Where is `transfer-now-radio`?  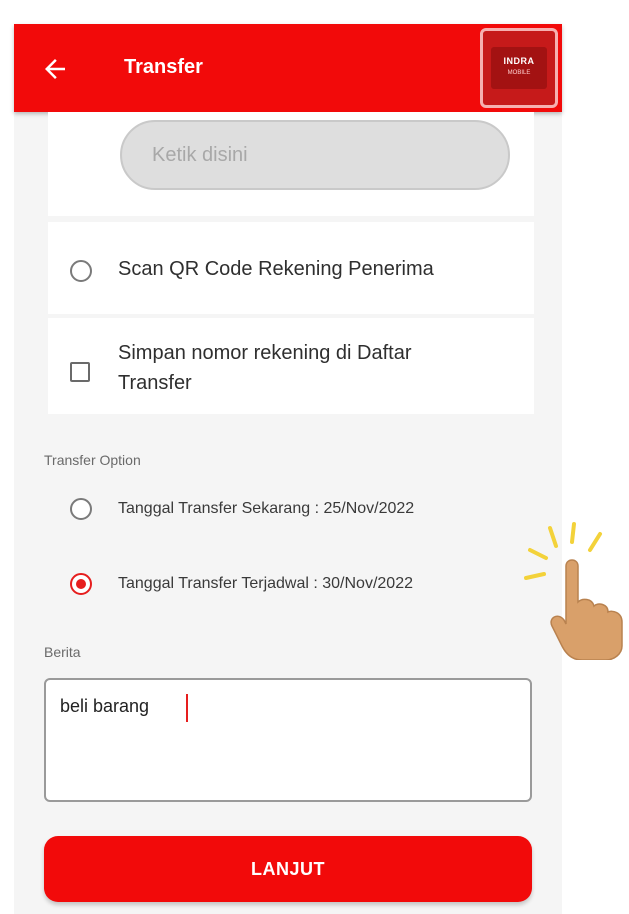 transfer-now-radio is located at coordinates (81, 509).